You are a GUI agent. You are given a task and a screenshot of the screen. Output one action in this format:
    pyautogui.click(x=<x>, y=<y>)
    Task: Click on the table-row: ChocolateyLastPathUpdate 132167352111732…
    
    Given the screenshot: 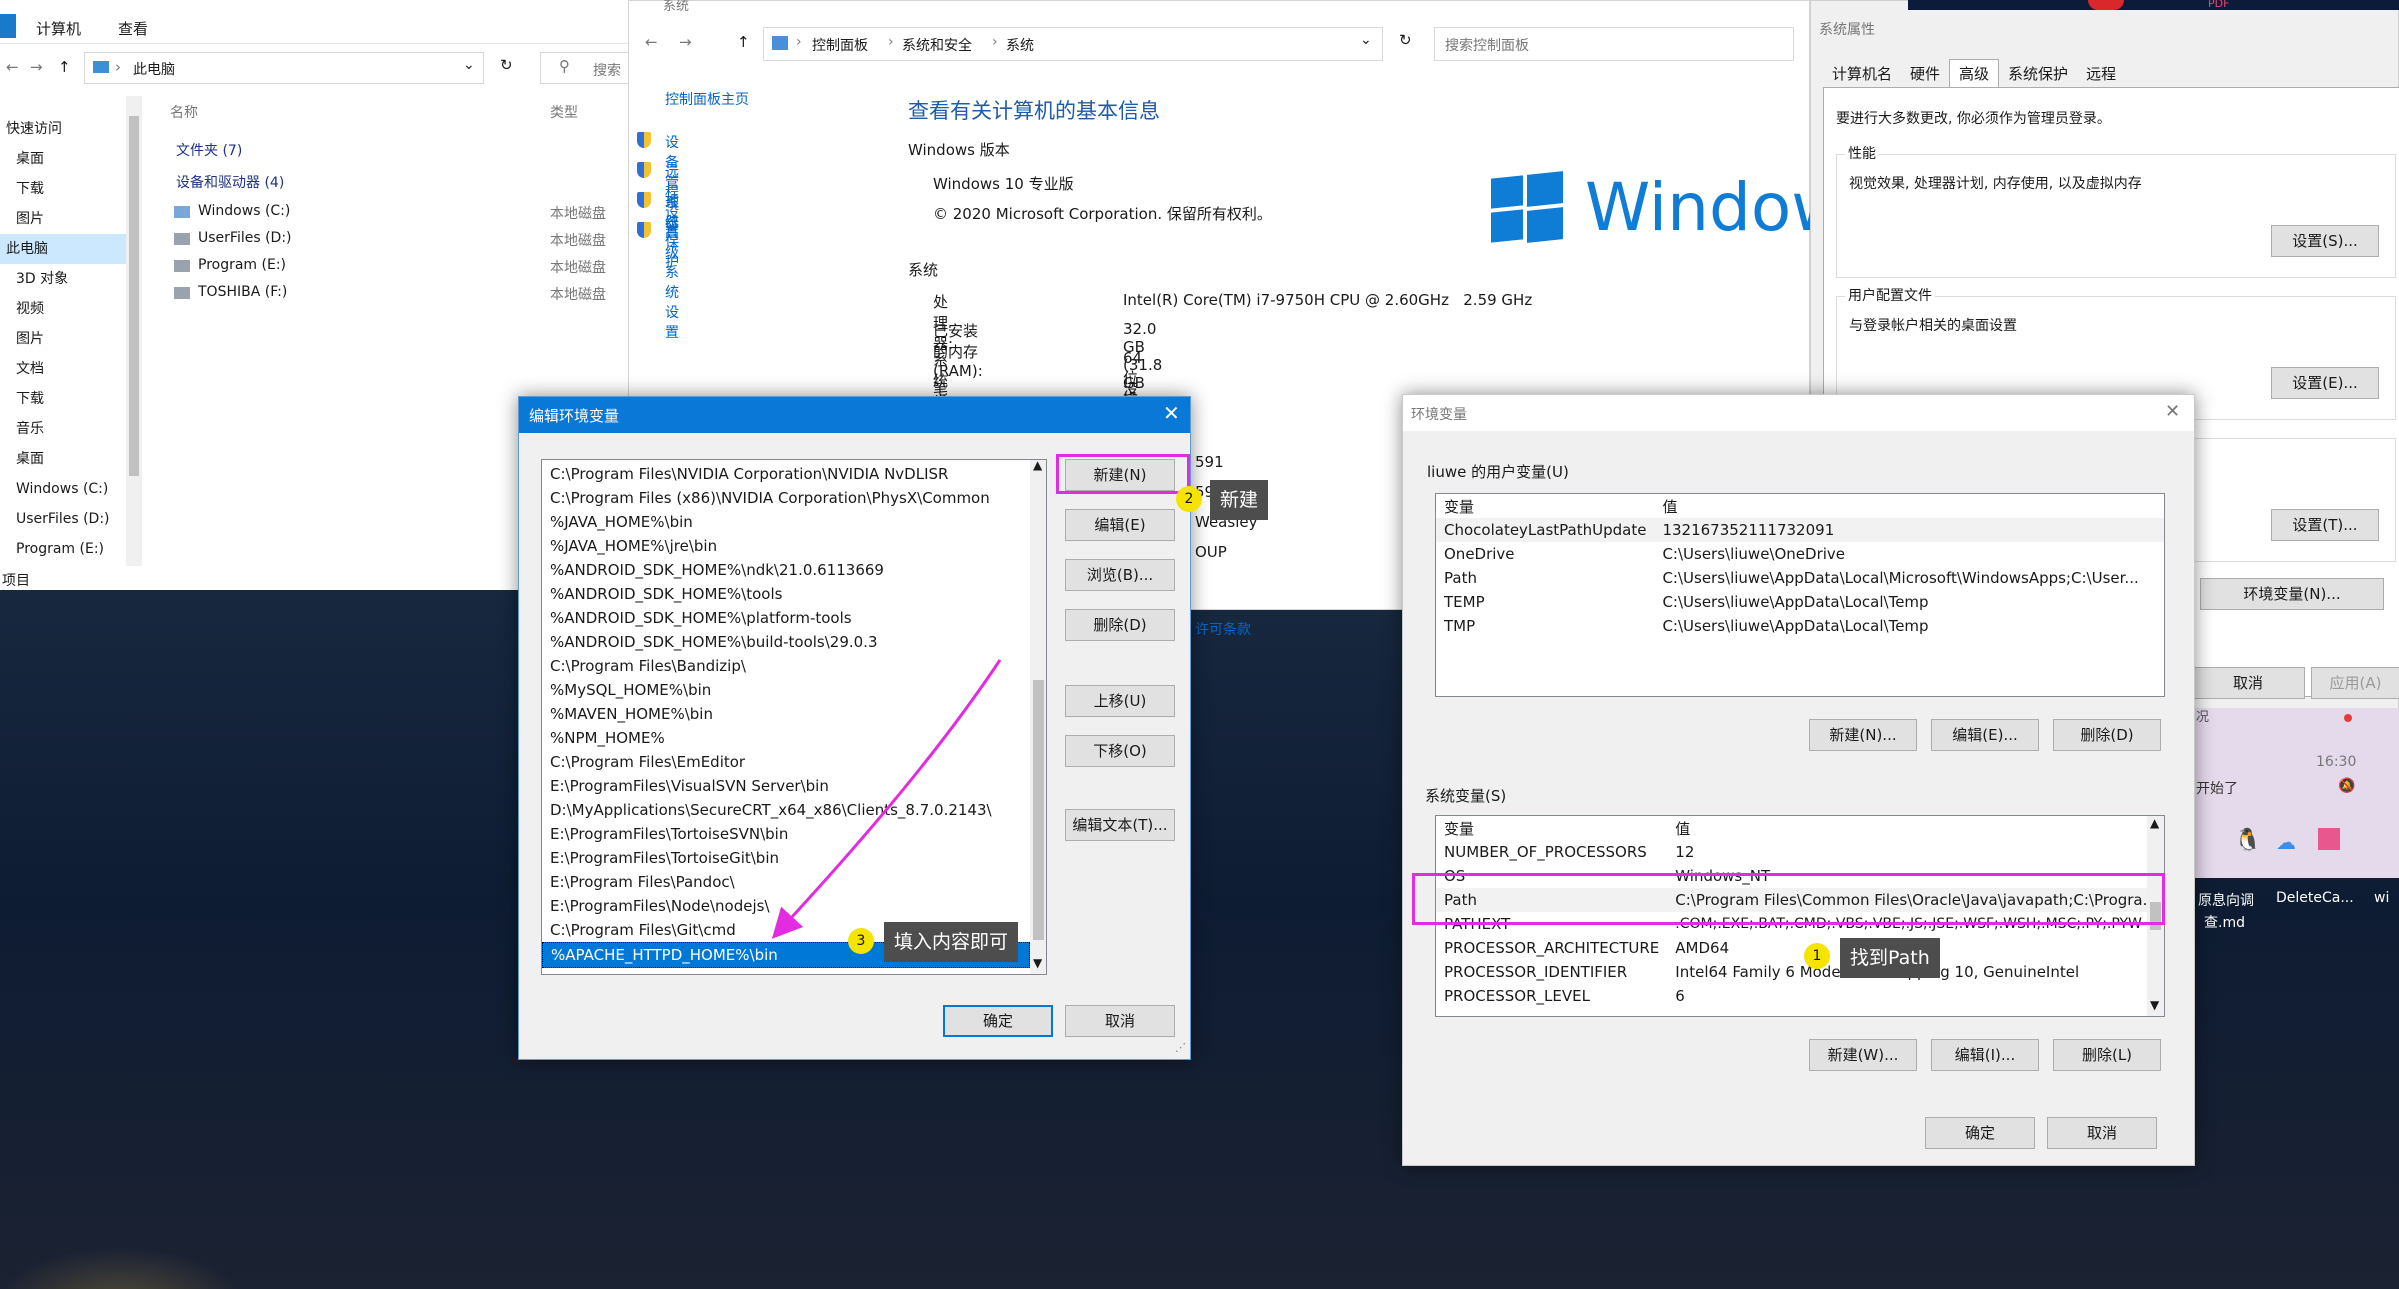 What is the action you would take?
    pyautogui.click(x=1800, y=530)
    